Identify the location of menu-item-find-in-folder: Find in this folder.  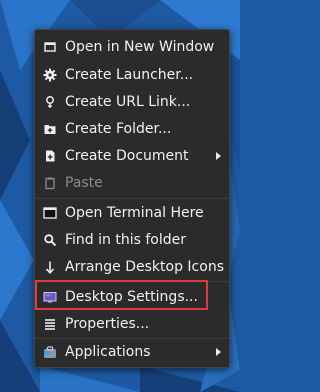
(132, 239).